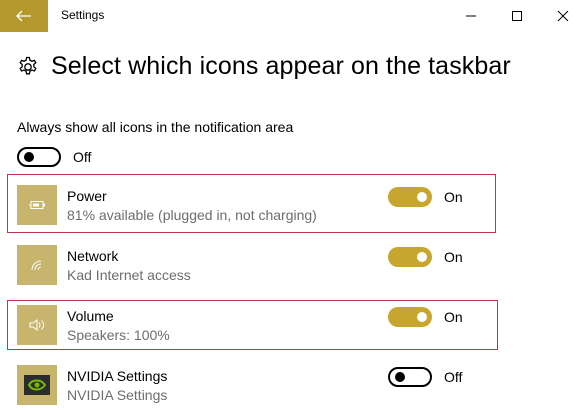 The width and height of the screenshot is (586, 410). What do you see at coordinates (453, 257) in the screenshot?
I see `network-state: On` at bounding box center [453, 257].